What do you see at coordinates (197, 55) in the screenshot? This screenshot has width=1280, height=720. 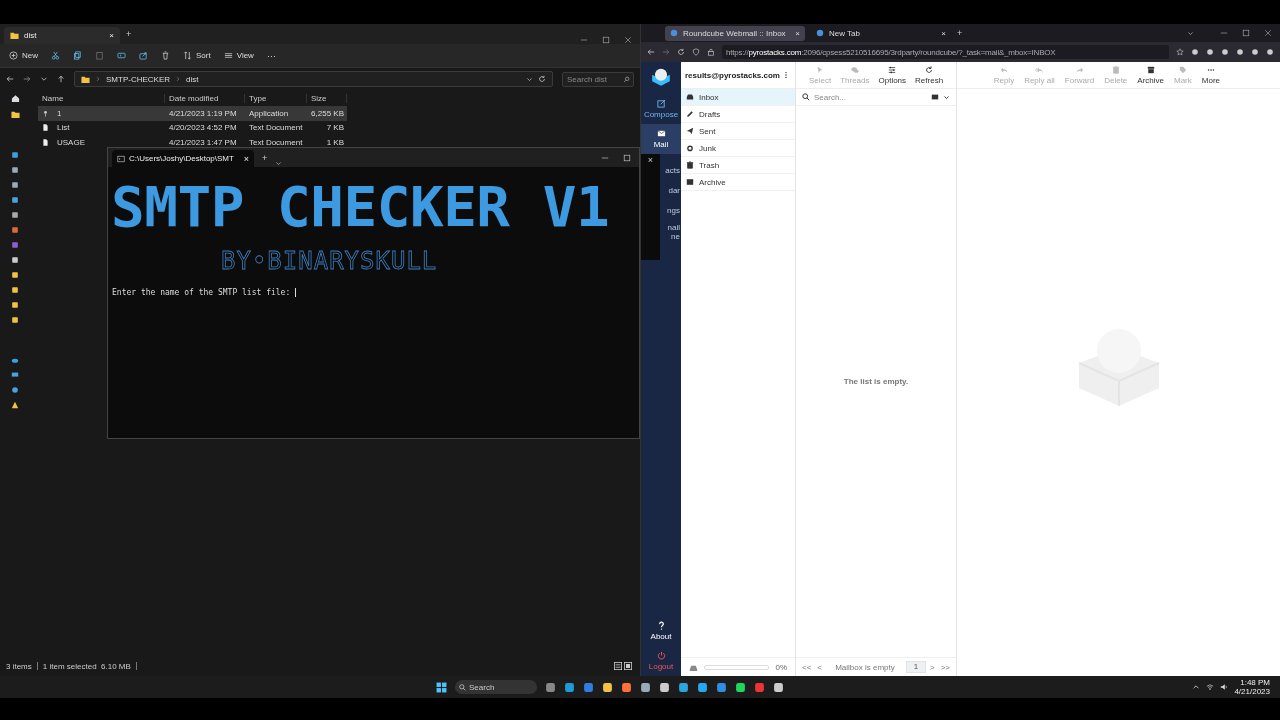 I see `sort-button: Sort` at bounding box center [197, 55].